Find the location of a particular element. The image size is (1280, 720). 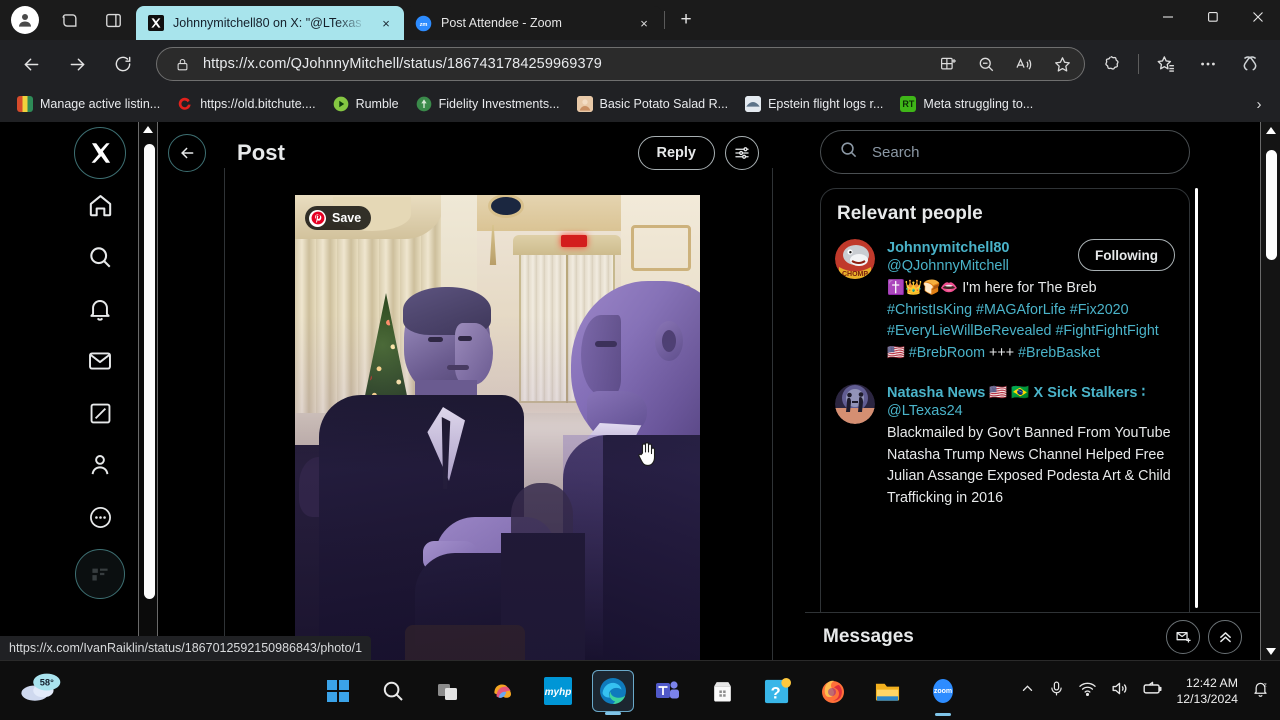

person-handle: @LTexas24 is located at coordinates (1031, 411).